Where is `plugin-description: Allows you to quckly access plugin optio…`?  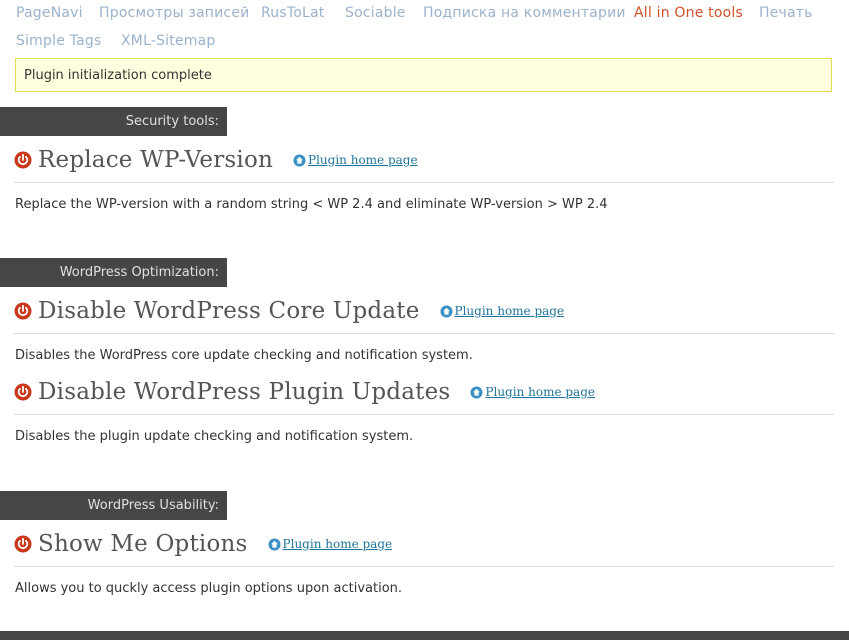 plugin-description: Allows you to quckly access plugin optio… is located at coordinates (209, 588).